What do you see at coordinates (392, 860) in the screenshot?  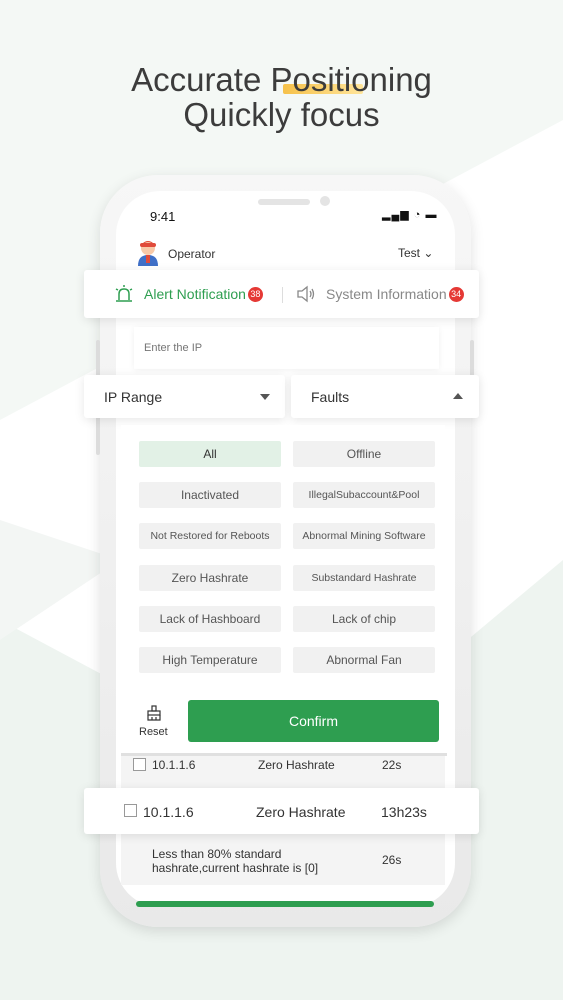 I see `row-time: 26s` at bounding box center [392, 860].